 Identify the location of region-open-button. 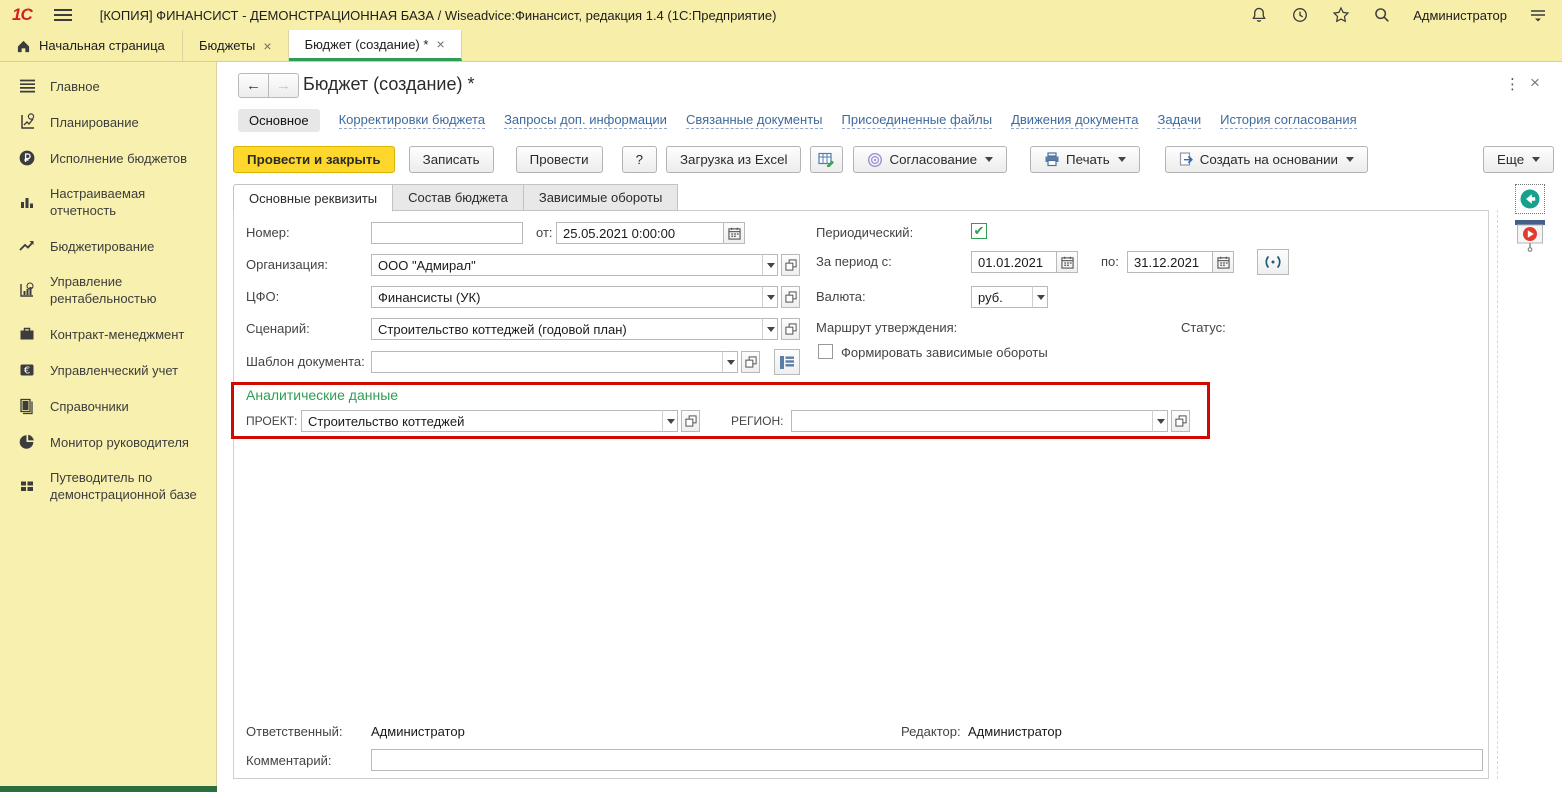
(1180, 421).